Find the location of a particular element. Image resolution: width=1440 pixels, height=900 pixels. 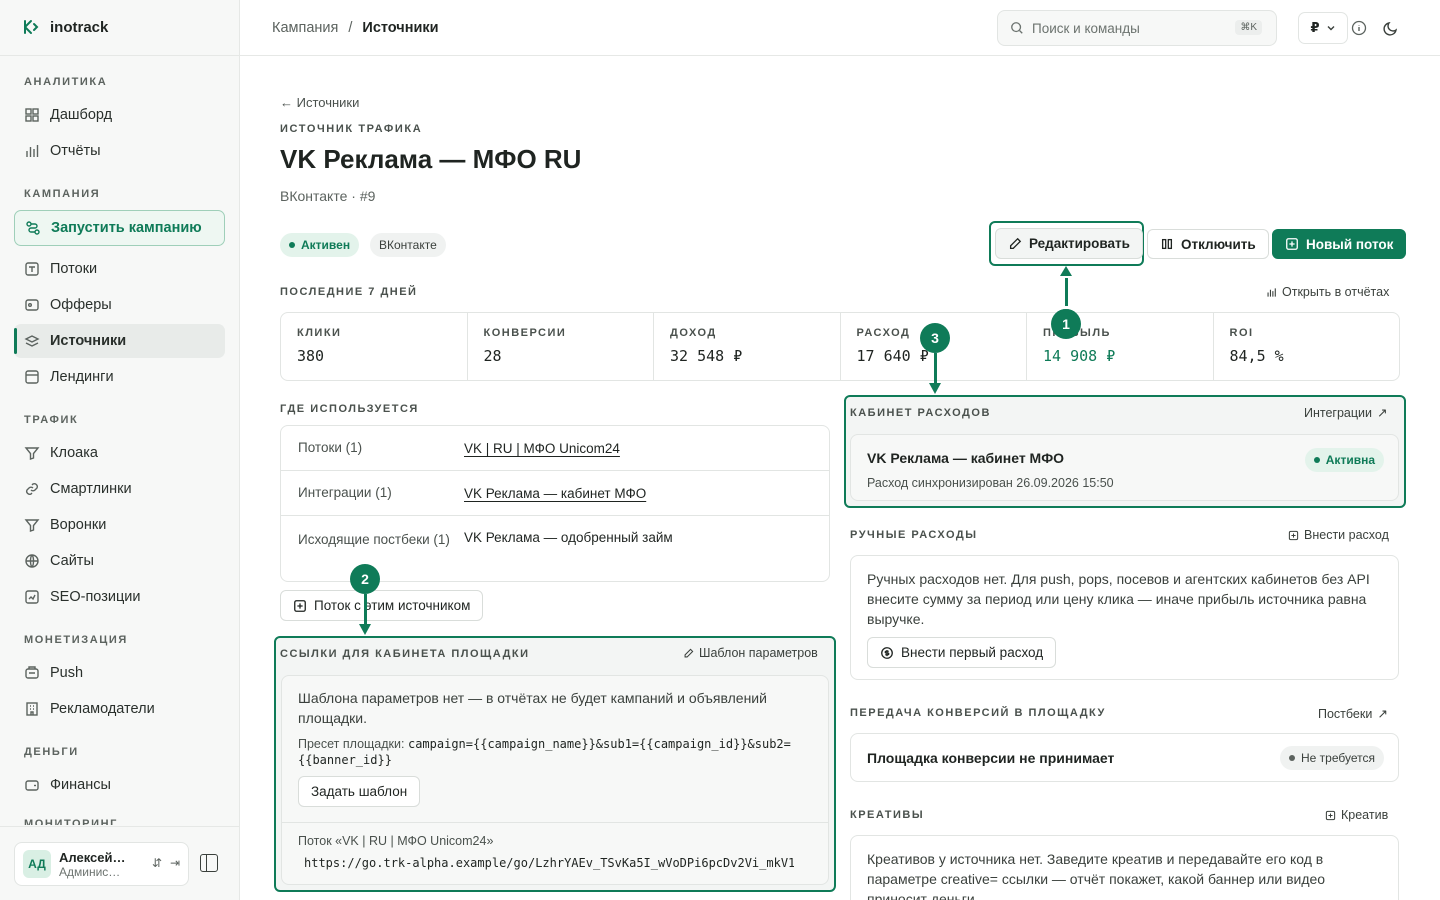

sidebar-item-finance: Финансы is located at coordinates (119, 785).